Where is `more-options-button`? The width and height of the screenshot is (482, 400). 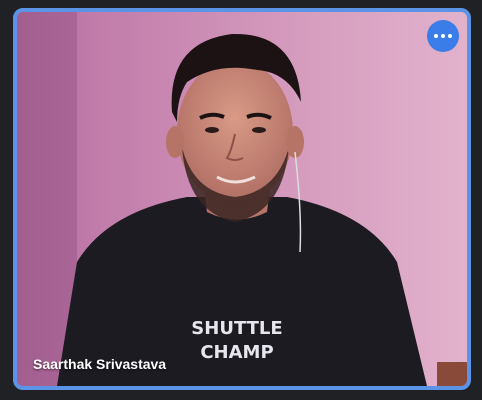
more-options-button is located at coordinates (443, 36).